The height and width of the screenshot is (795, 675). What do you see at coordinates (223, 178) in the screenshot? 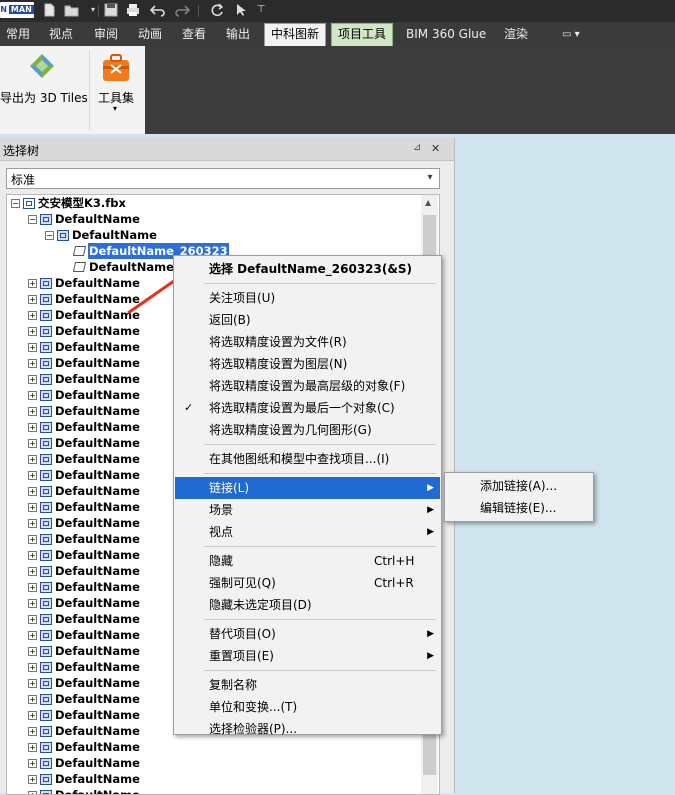
I see `tree-mode-select: 标准 ▾` at bounding box center [223, 178].